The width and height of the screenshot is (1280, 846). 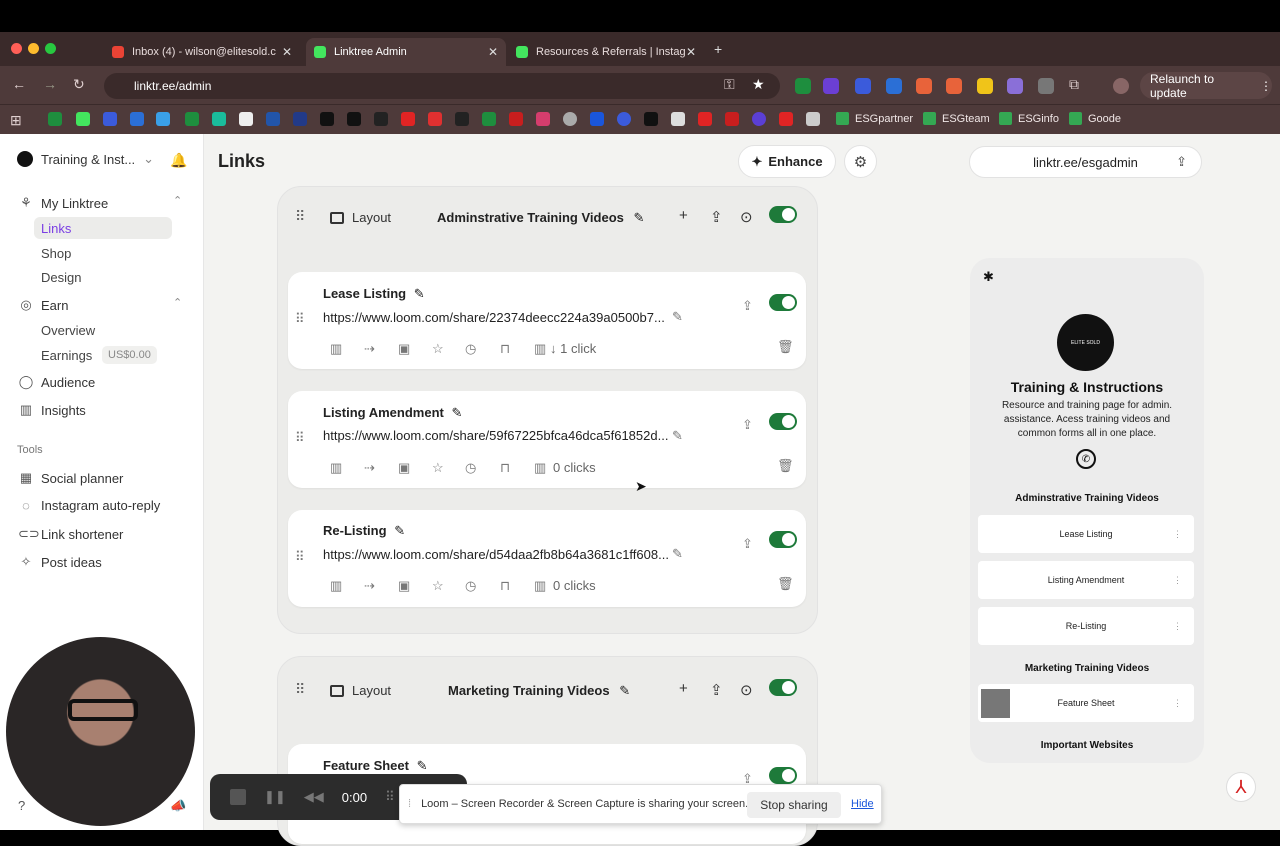 I want to click on bookmark-esgpartner: ESGpartner, so click(x=874, y=118).